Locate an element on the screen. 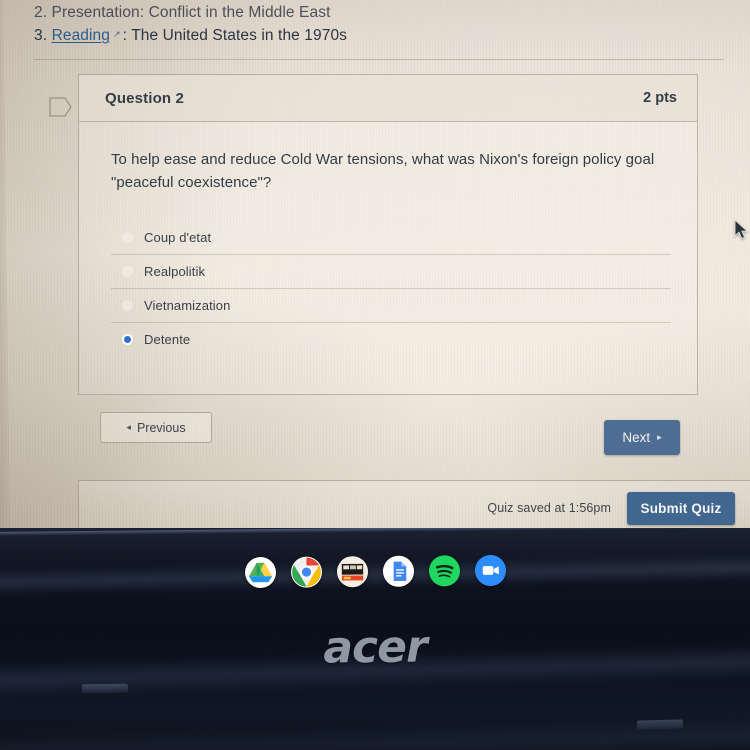 Image resolution: width=750 pixels, height=750 pixels. answer-option-realpolitik: Realpolitik is located at coordinates (391, 272).